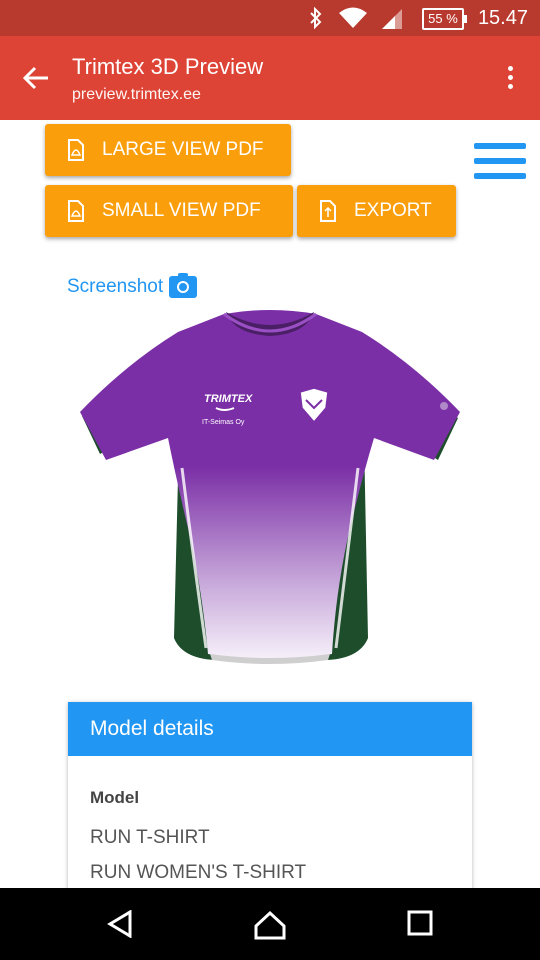 The image size is (540, 960). What do you see at coordinates (502, 18) in the screenshot?
I see `clock: 15.47` at bounding box center [502, 18].